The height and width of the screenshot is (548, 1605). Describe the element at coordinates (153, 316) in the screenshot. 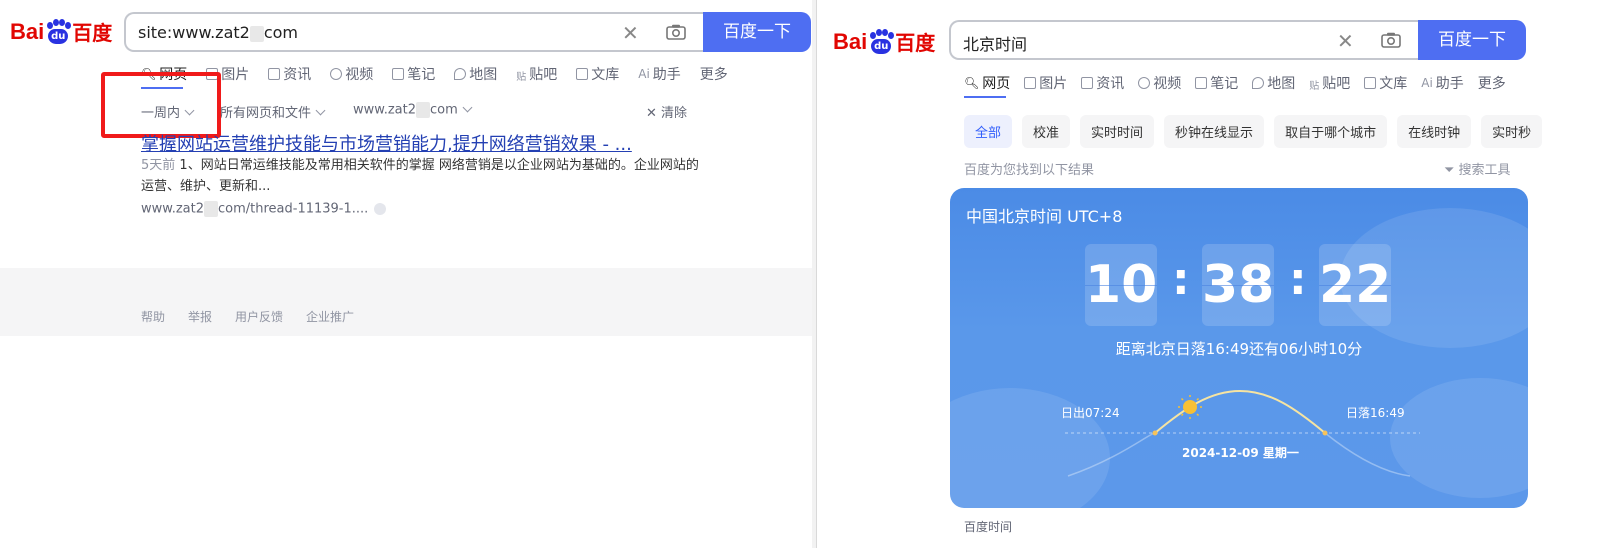

I see `footer-link-help: 帮助` at that location.